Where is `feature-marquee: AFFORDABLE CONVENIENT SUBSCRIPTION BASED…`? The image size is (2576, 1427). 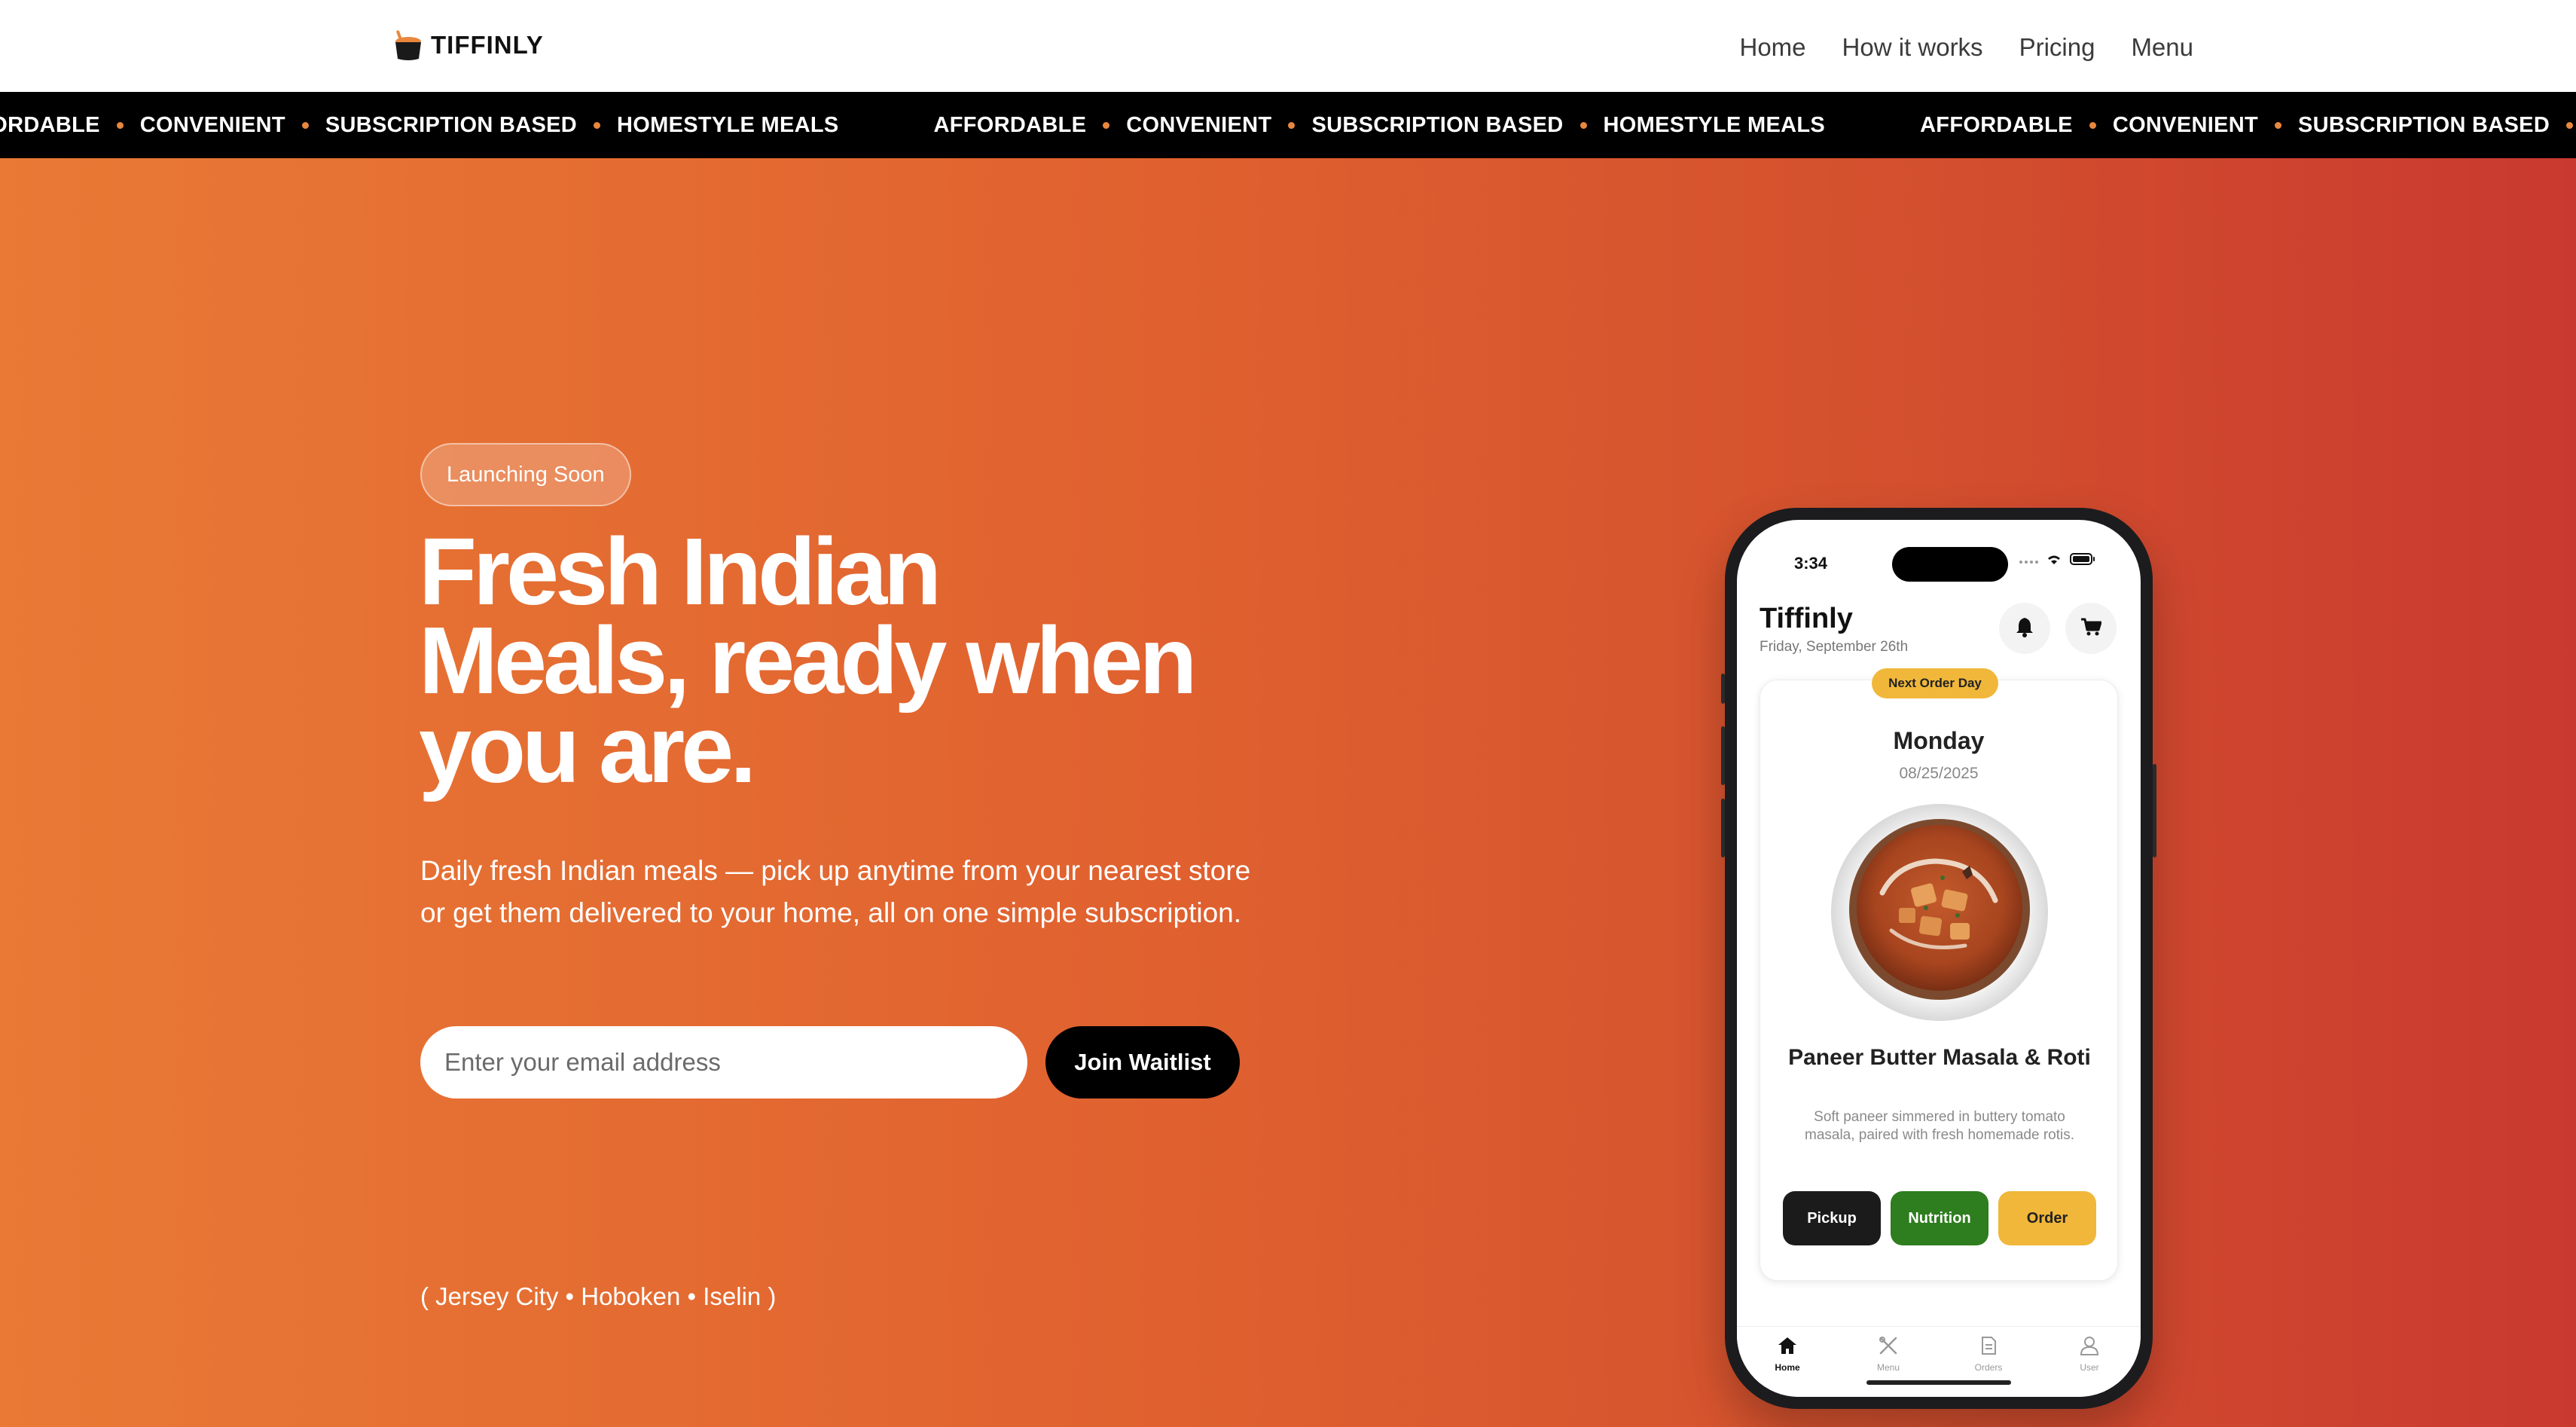
feature-marquee: AFFORDABLE CONVENIENT SUBSCRIPTION BASED… is located at coordinates (1288, 125).